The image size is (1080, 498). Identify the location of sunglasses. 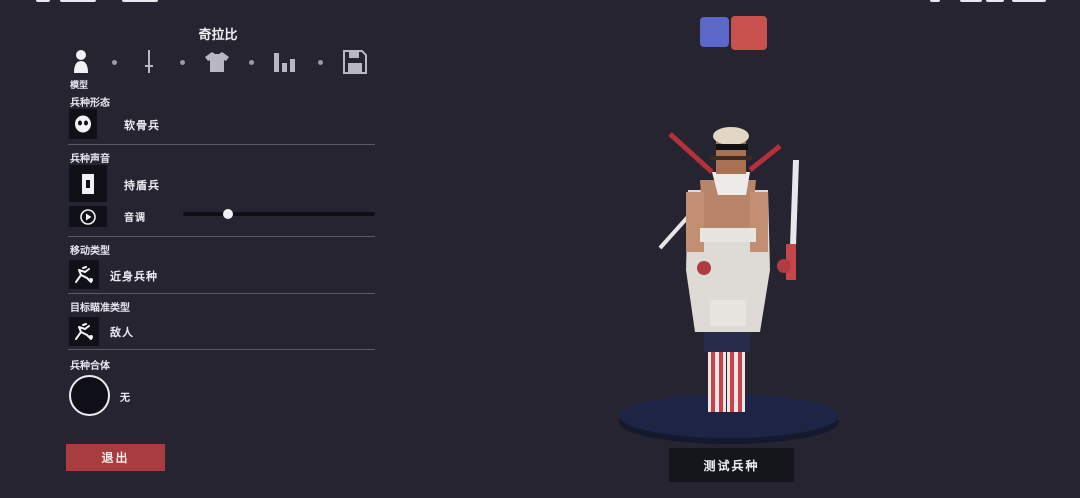
(732, 147).